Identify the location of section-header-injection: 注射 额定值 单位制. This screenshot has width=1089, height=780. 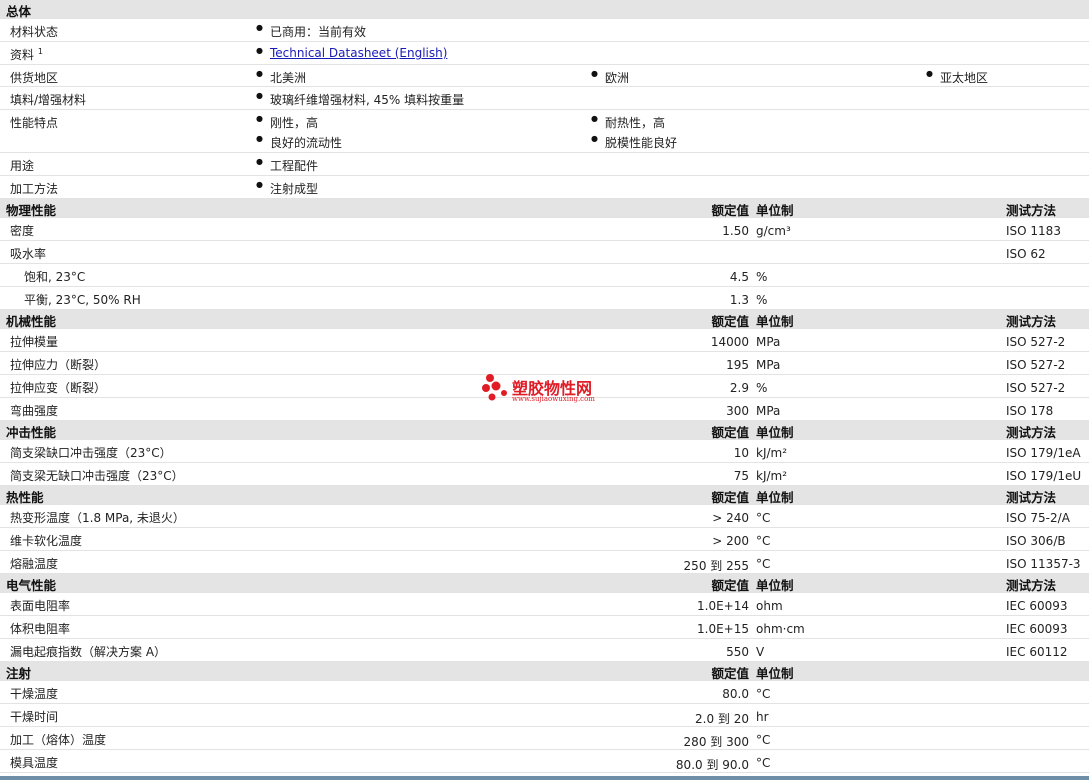
(544, 671).